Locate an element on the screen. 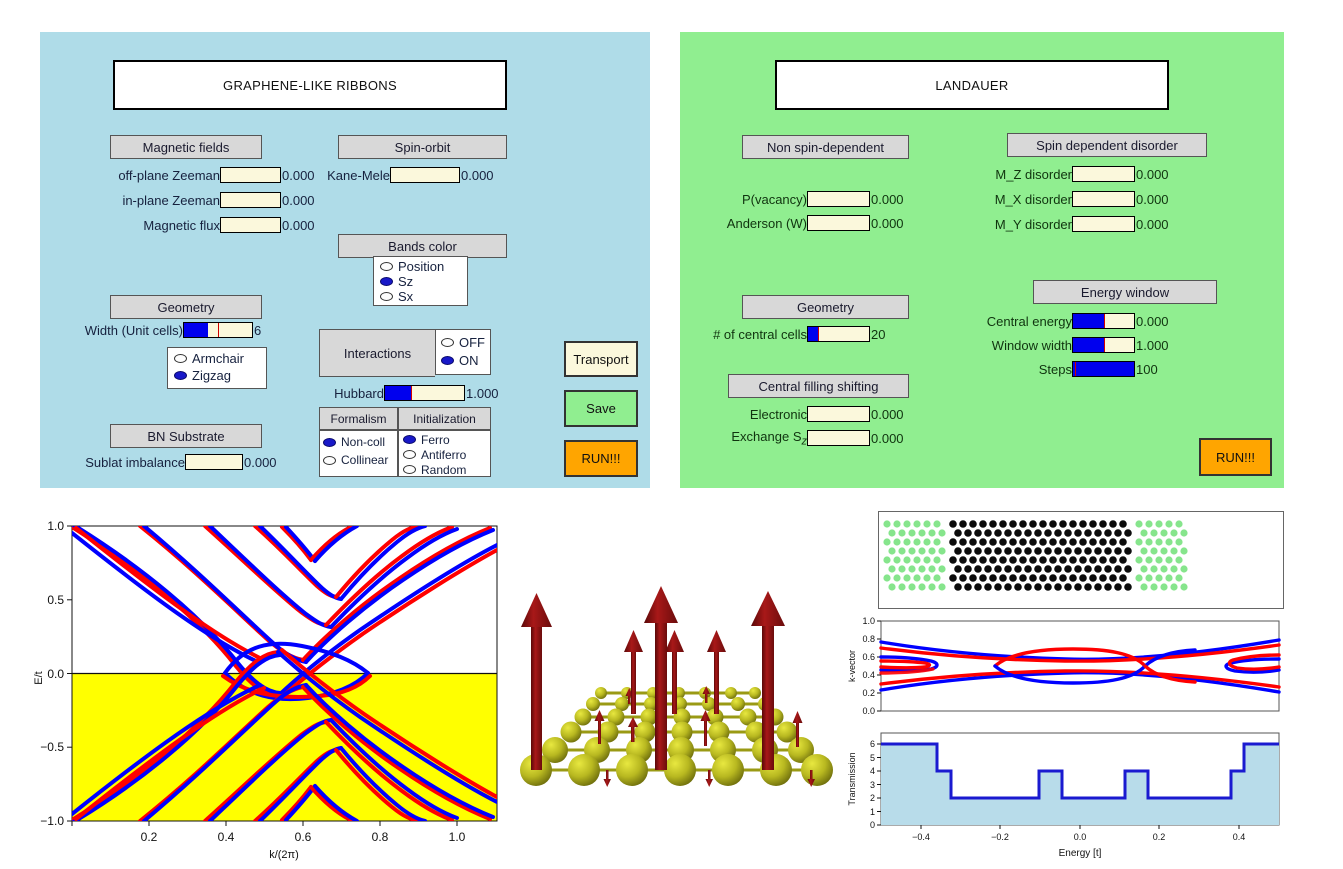  initialization-radiogroup: Ferro Antiferro Random is located at coordinates (444, 453).